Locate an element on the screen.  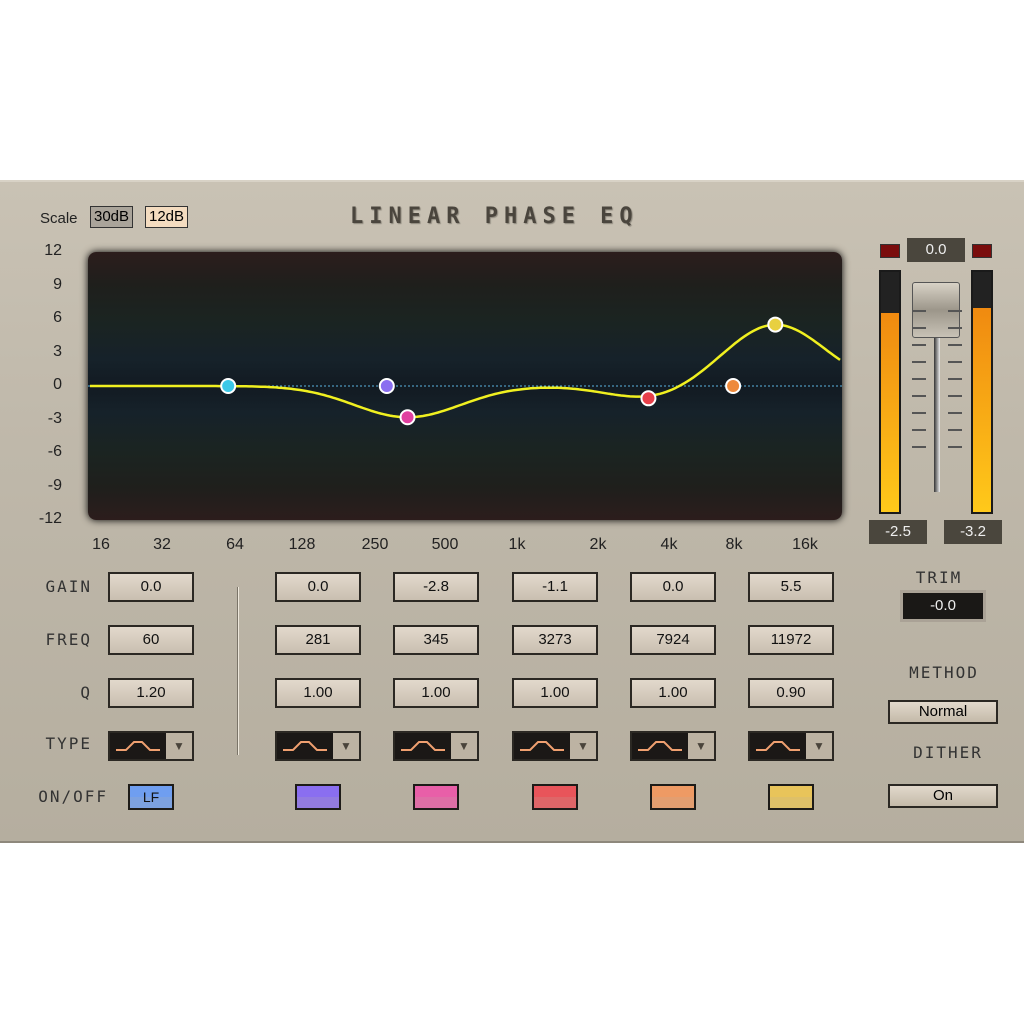
q-field-band-3: 1.00 is located at coordinates (436, 693).